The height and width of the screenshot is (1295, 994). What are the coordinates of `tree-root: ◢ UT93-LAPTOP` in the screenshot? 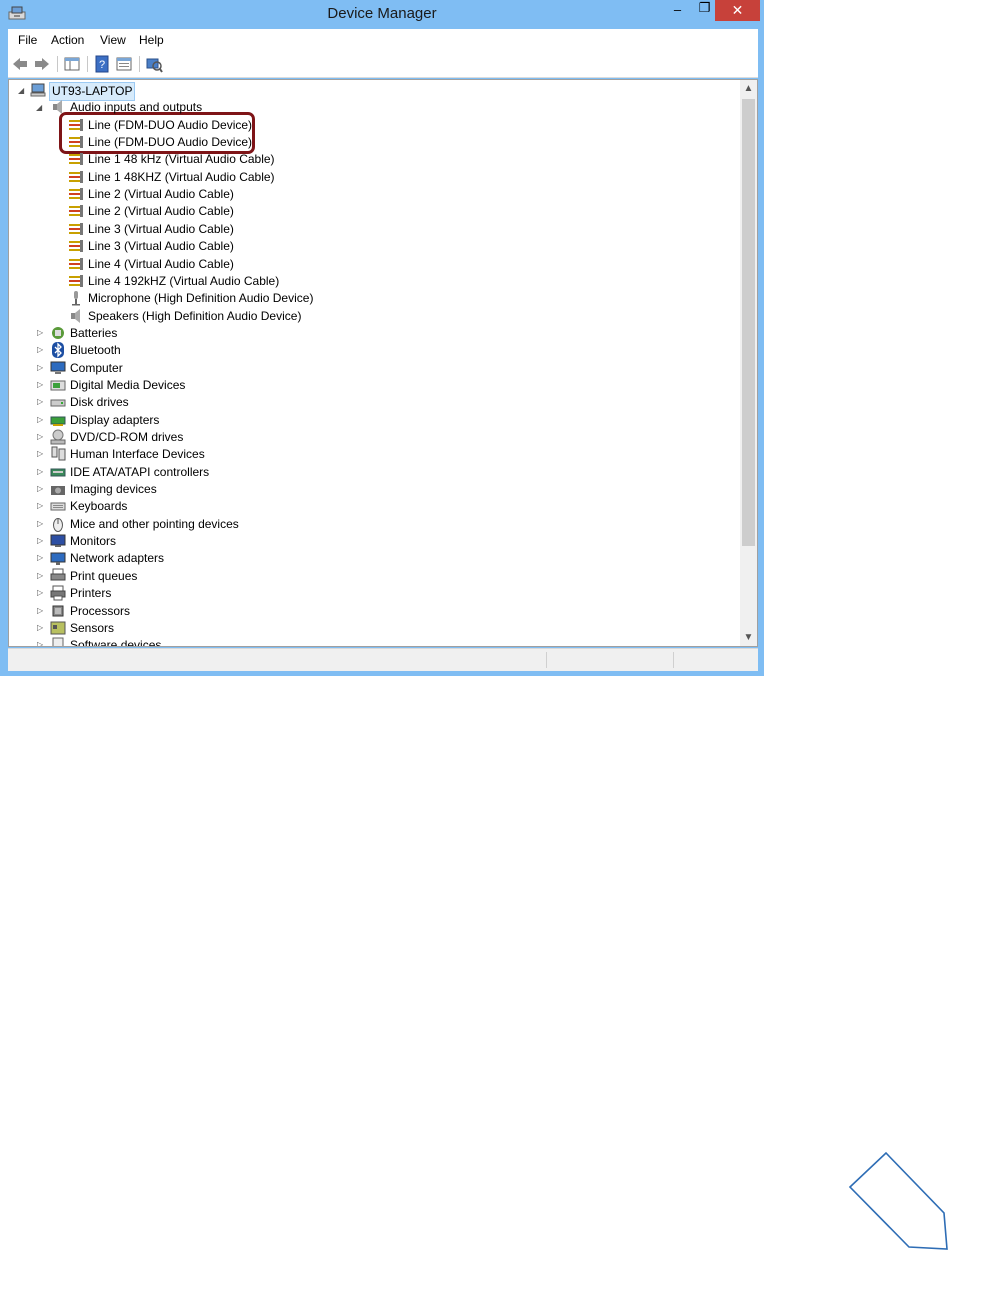 It's located at (374, 91).